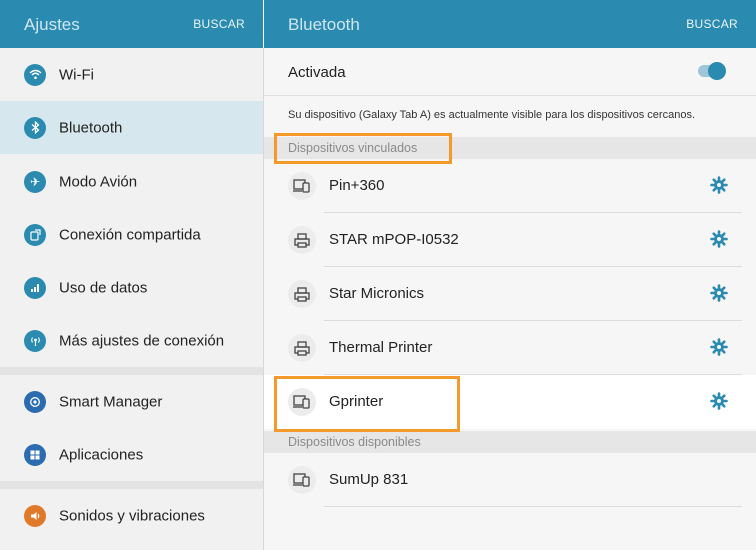 The image size is (756, 550). What do you see at coordinates (35, 234) in the screenshot?
I see `tethering-icon` at bounding box center [35, 234].